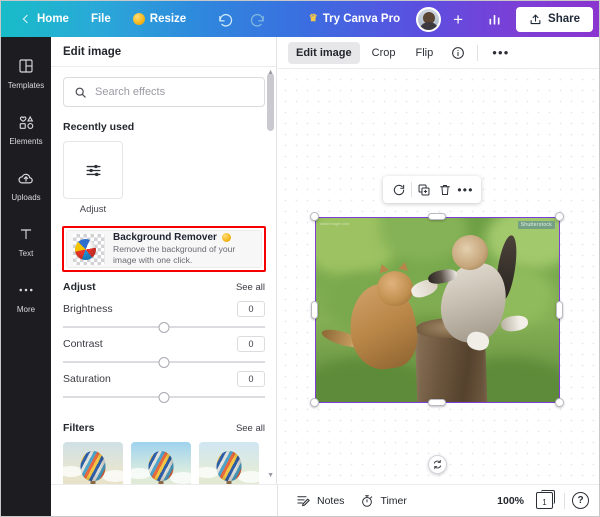 The height and width of the screenshot is (517, 600). What do you see at coordinates (559, 402) in the screenshot?
I see `resize-handle-bottom-right` at bounding box center [559, 402].